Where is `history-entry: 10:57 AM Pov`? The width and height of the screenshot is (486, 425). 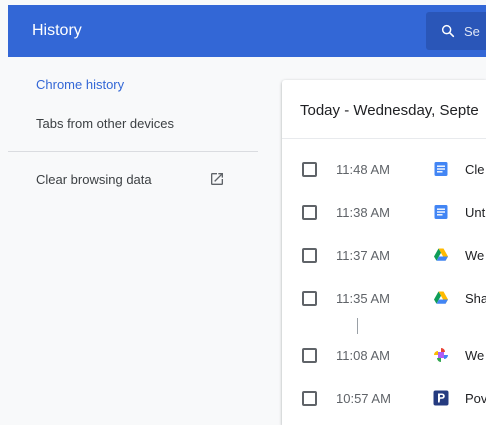 history-entry: 10:57 AM Pov is located at coordinates (384, 399).